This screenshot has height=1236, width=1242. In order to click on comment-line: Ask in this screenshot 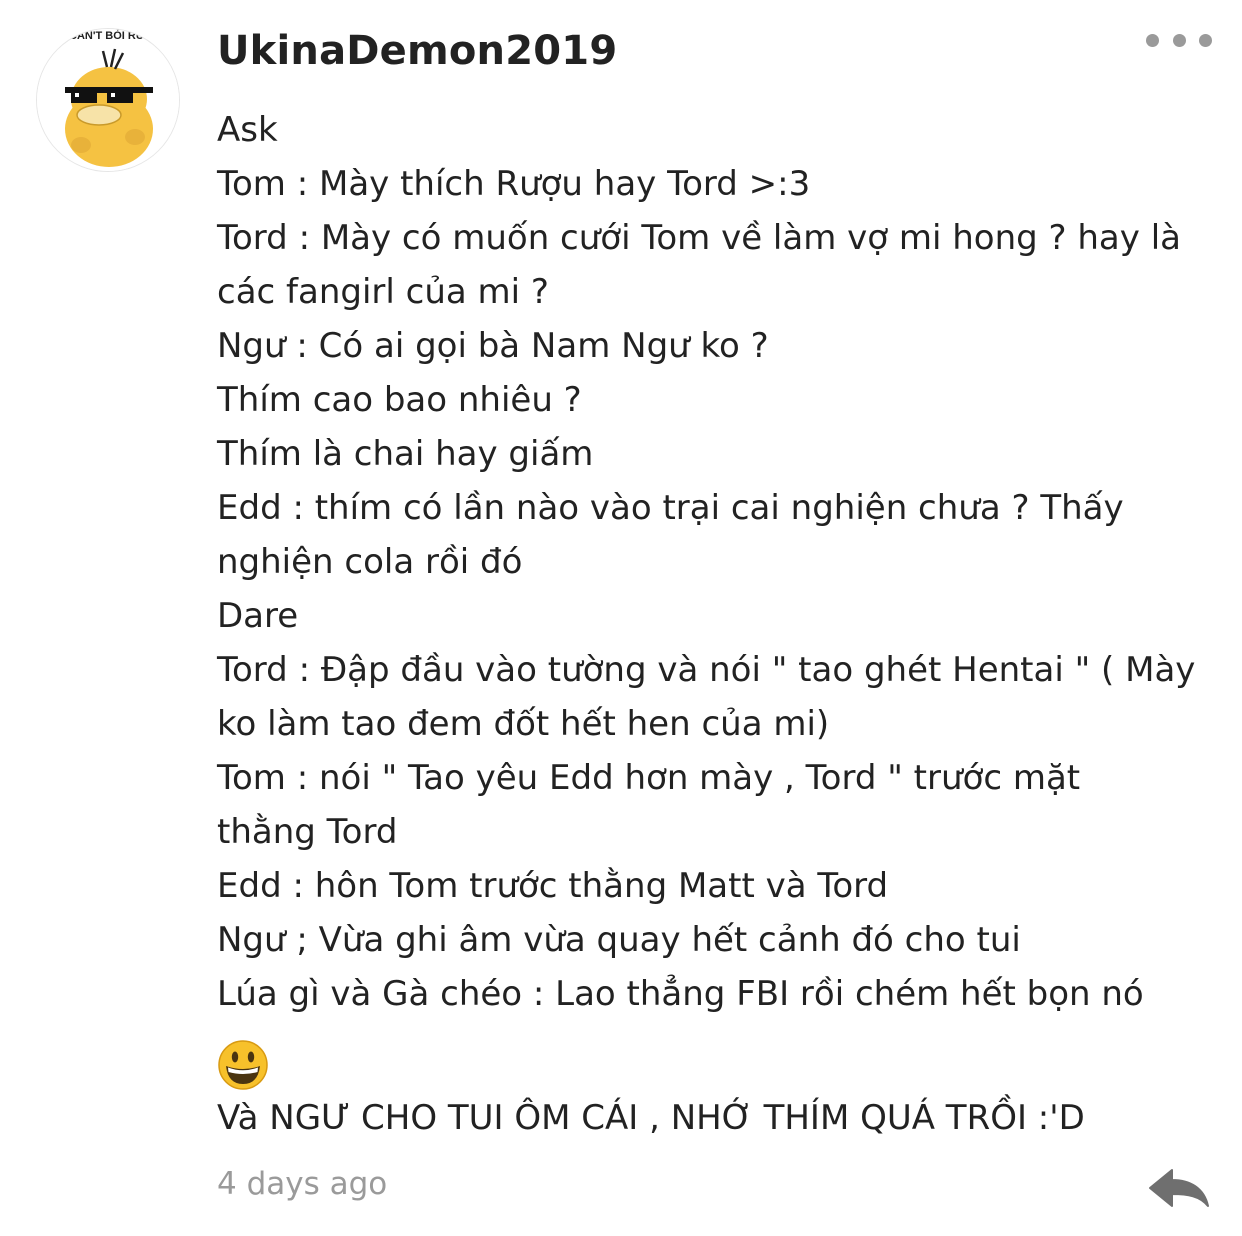, I will do `click(247, 130)`.